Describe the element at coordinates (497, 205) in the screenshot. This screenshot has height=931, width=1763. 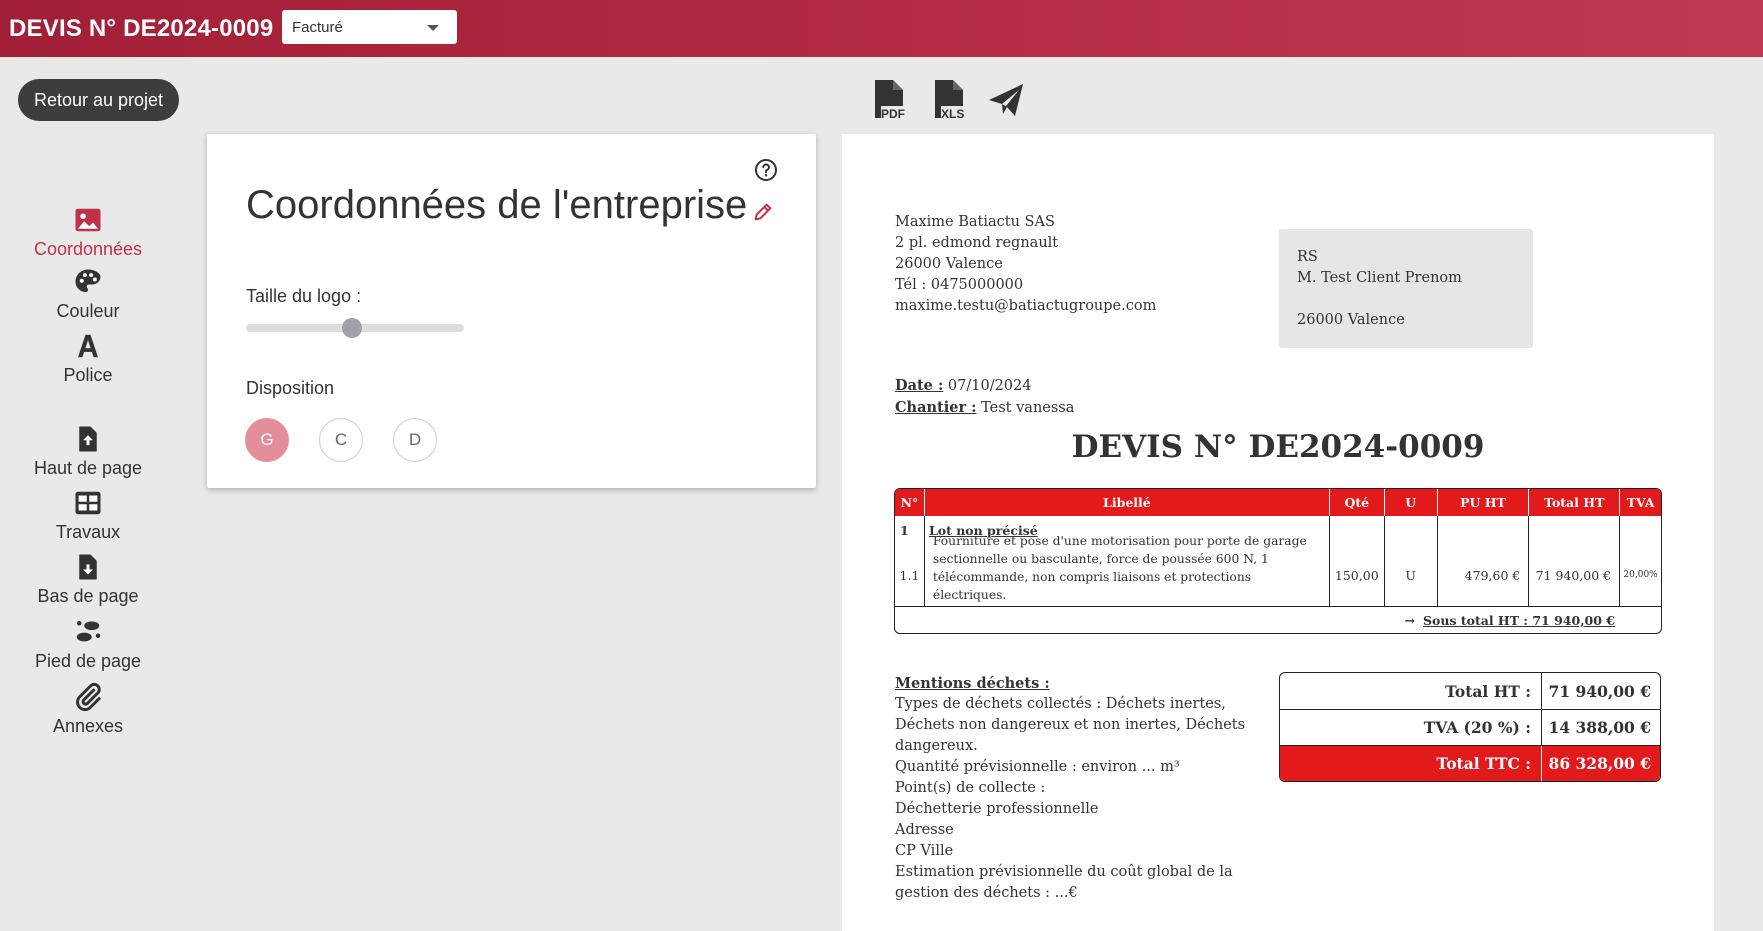
I see `card-title: Coordonnées de l'entreprise` at that location.